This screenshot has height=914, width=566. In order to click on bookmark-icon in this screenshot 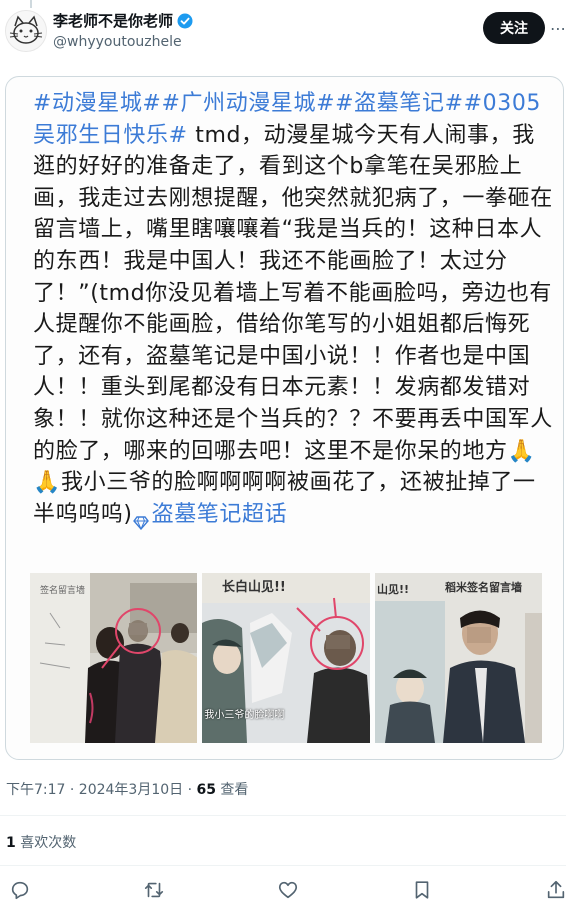, I will do `click(422, 890)`.